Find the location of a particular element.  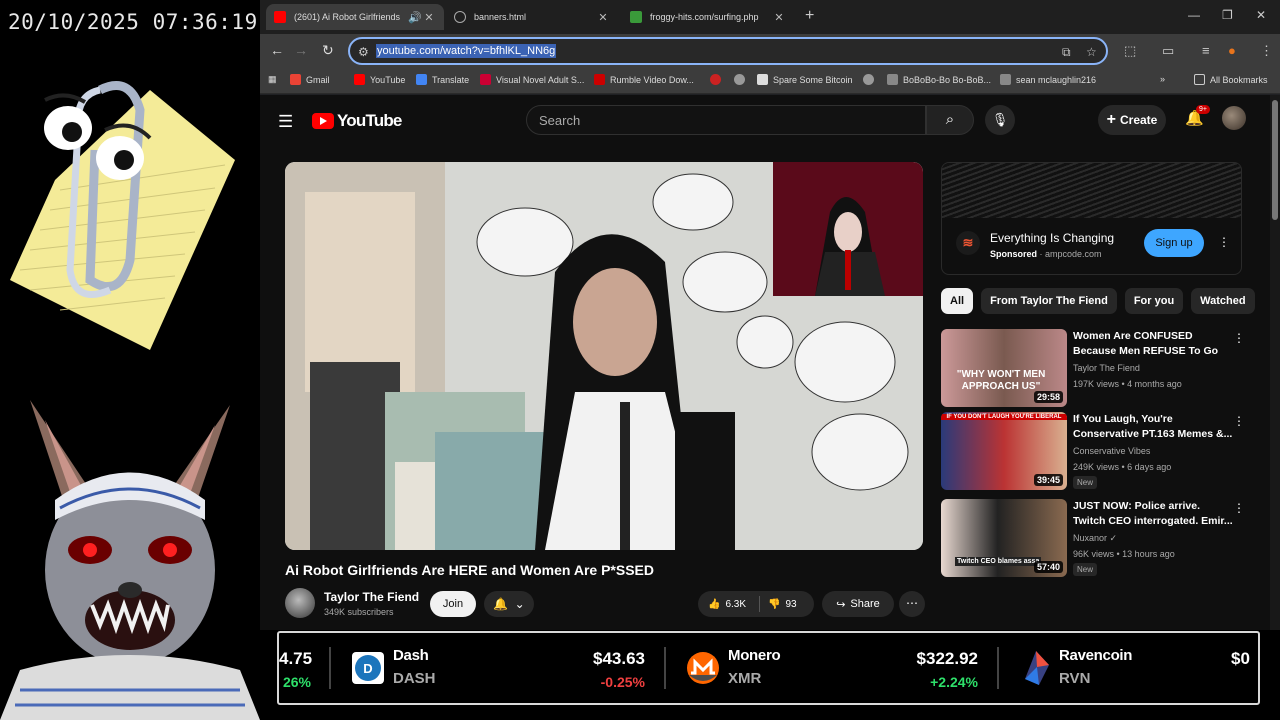

duration-badge: 57:40 is located at coordinates (1048, 567).